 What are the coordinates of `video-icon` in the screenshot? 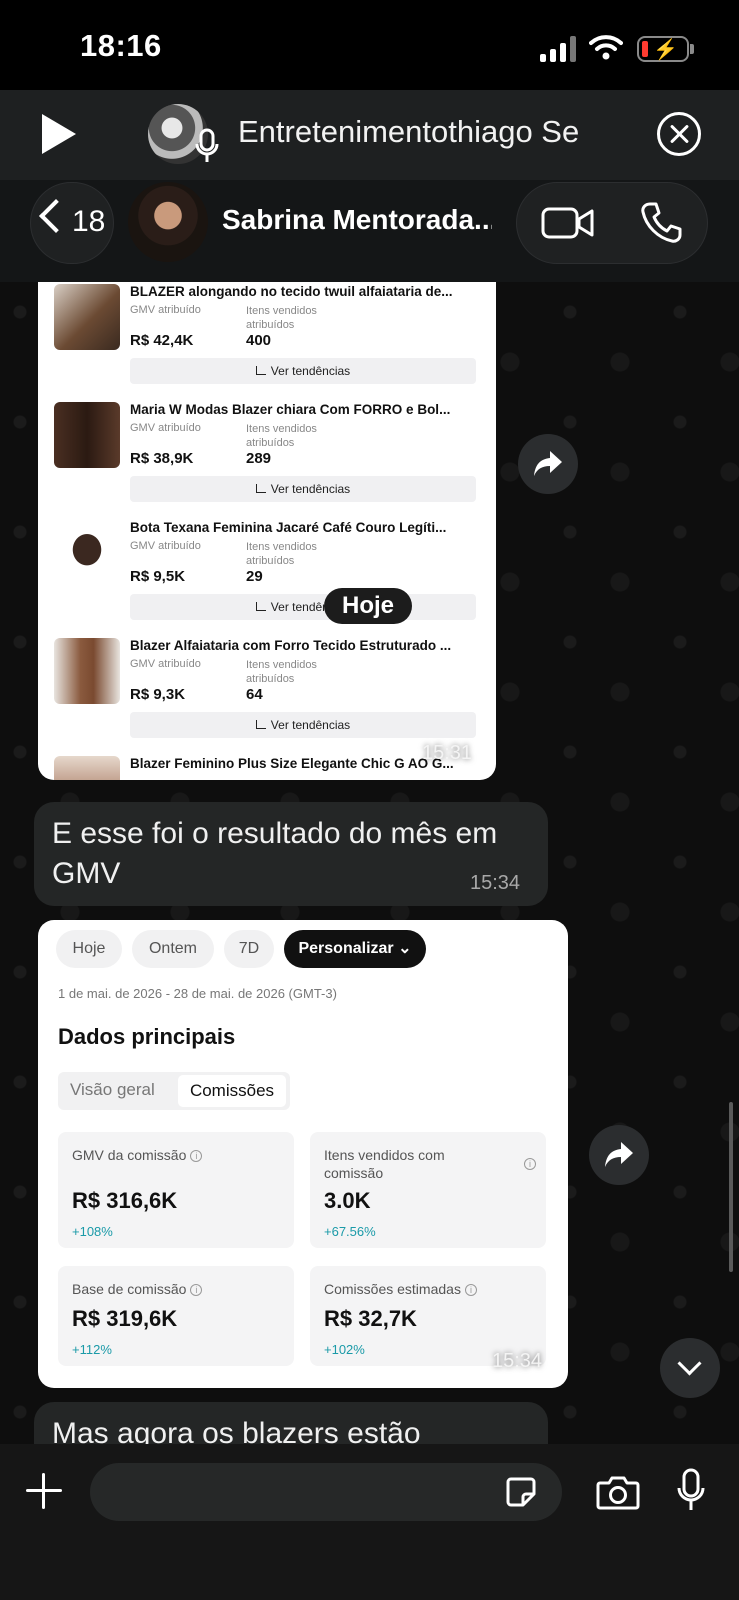 It's located at (568, 223).